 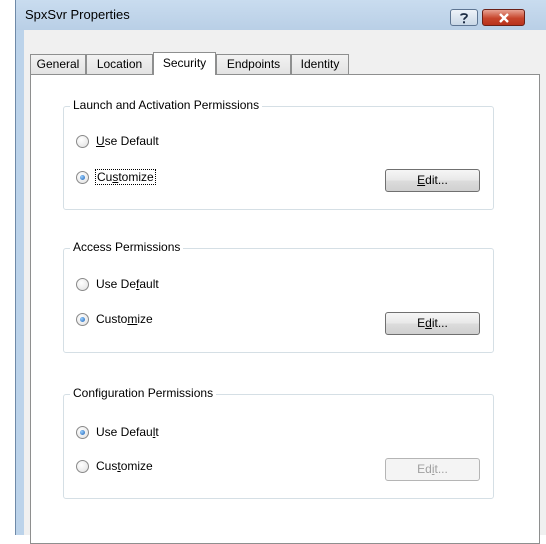 I want to click on help-button, so click(x=464, y=17).